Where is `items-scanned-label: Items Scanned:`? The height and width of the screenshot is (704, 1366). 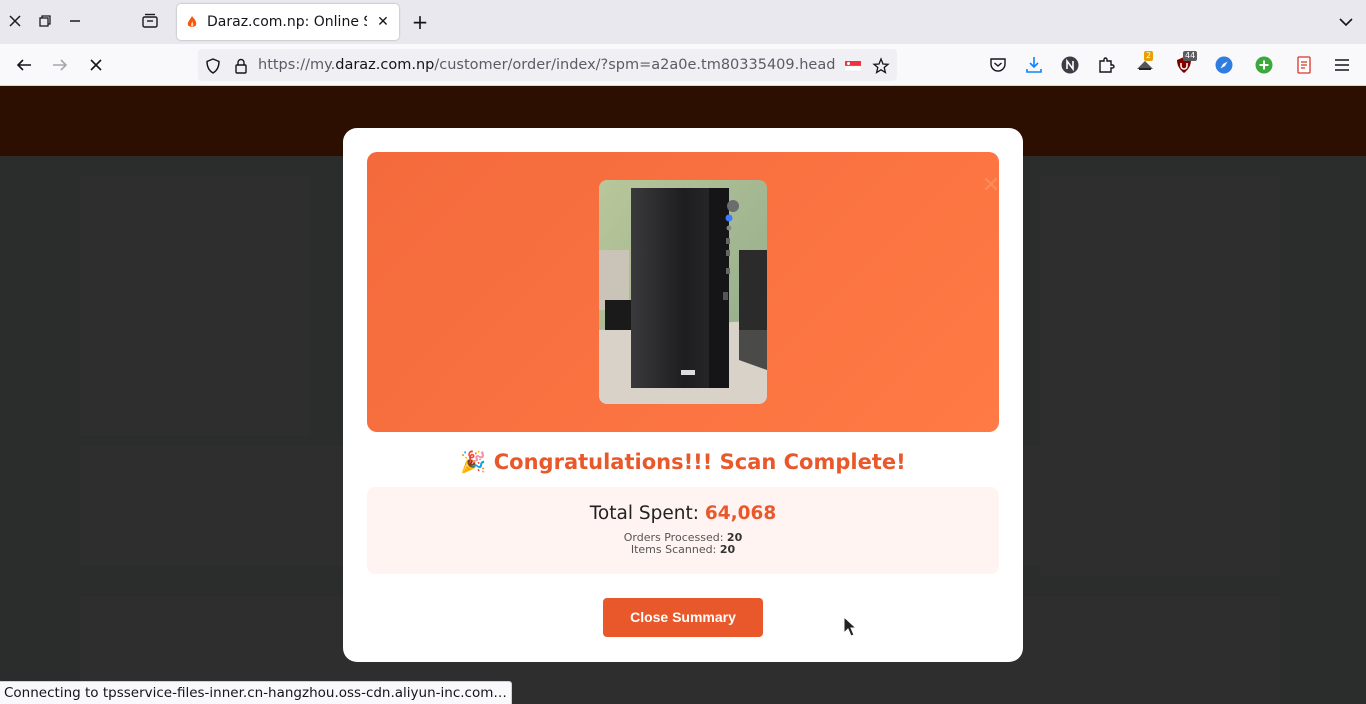 items-scanned-label: Items Scanned: is located at coordinates (673, 549).